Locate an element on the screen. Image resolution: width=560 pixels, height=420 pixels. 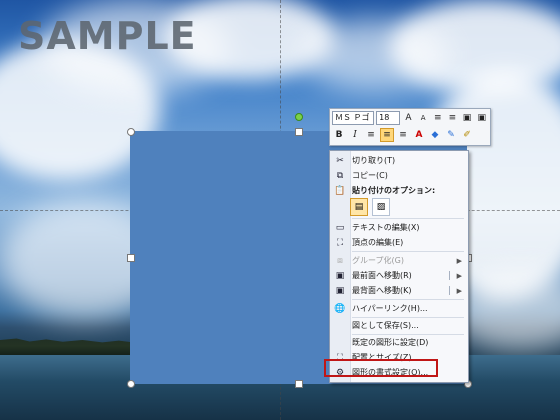
hyperlink-icon: 🌐 is located at coordinates (340, 308).